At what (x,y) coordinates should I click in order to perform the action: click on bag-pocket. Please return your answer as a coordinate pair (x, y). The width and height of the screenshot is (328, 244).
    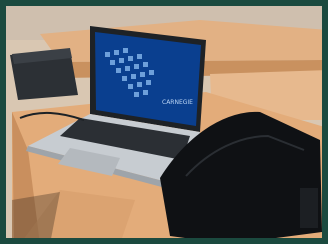
    Looking at the image, I should click on (309, 208).